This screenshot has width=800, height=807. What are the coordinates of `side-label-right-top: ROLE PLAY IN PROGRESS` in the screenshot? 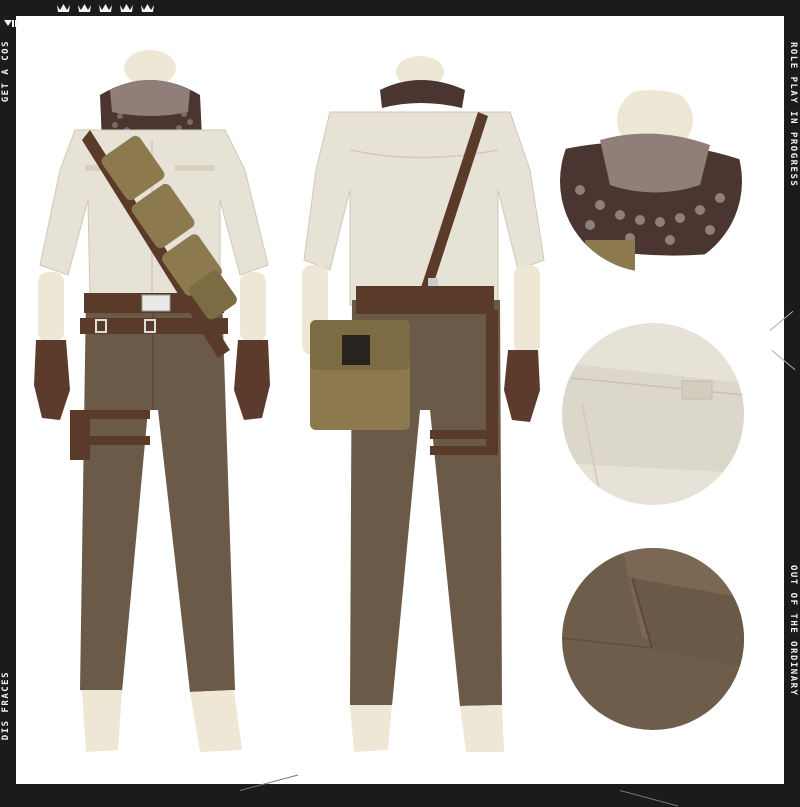 It's located at (793, 115).